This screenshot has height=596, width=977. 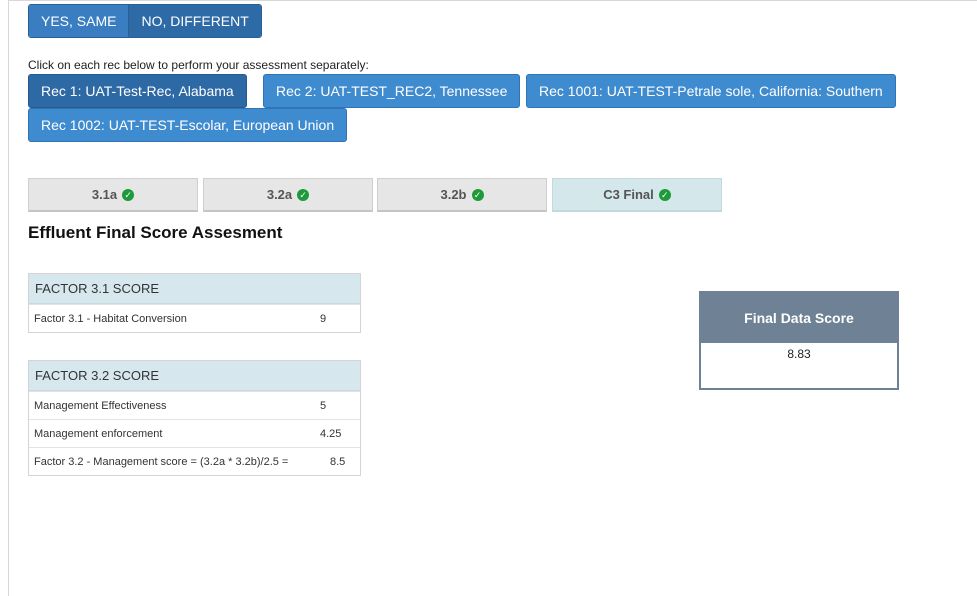 I want to click on no-different-button: NO, DIFFERENT, so click(x=194, y=21).